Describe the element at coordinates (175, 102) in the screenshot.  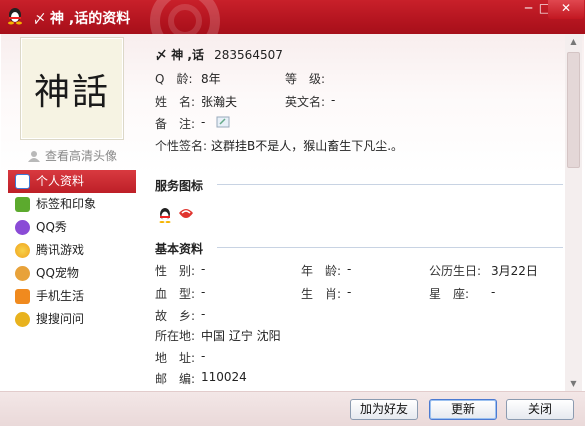
I see `name-label: 姓 名:` at that location.